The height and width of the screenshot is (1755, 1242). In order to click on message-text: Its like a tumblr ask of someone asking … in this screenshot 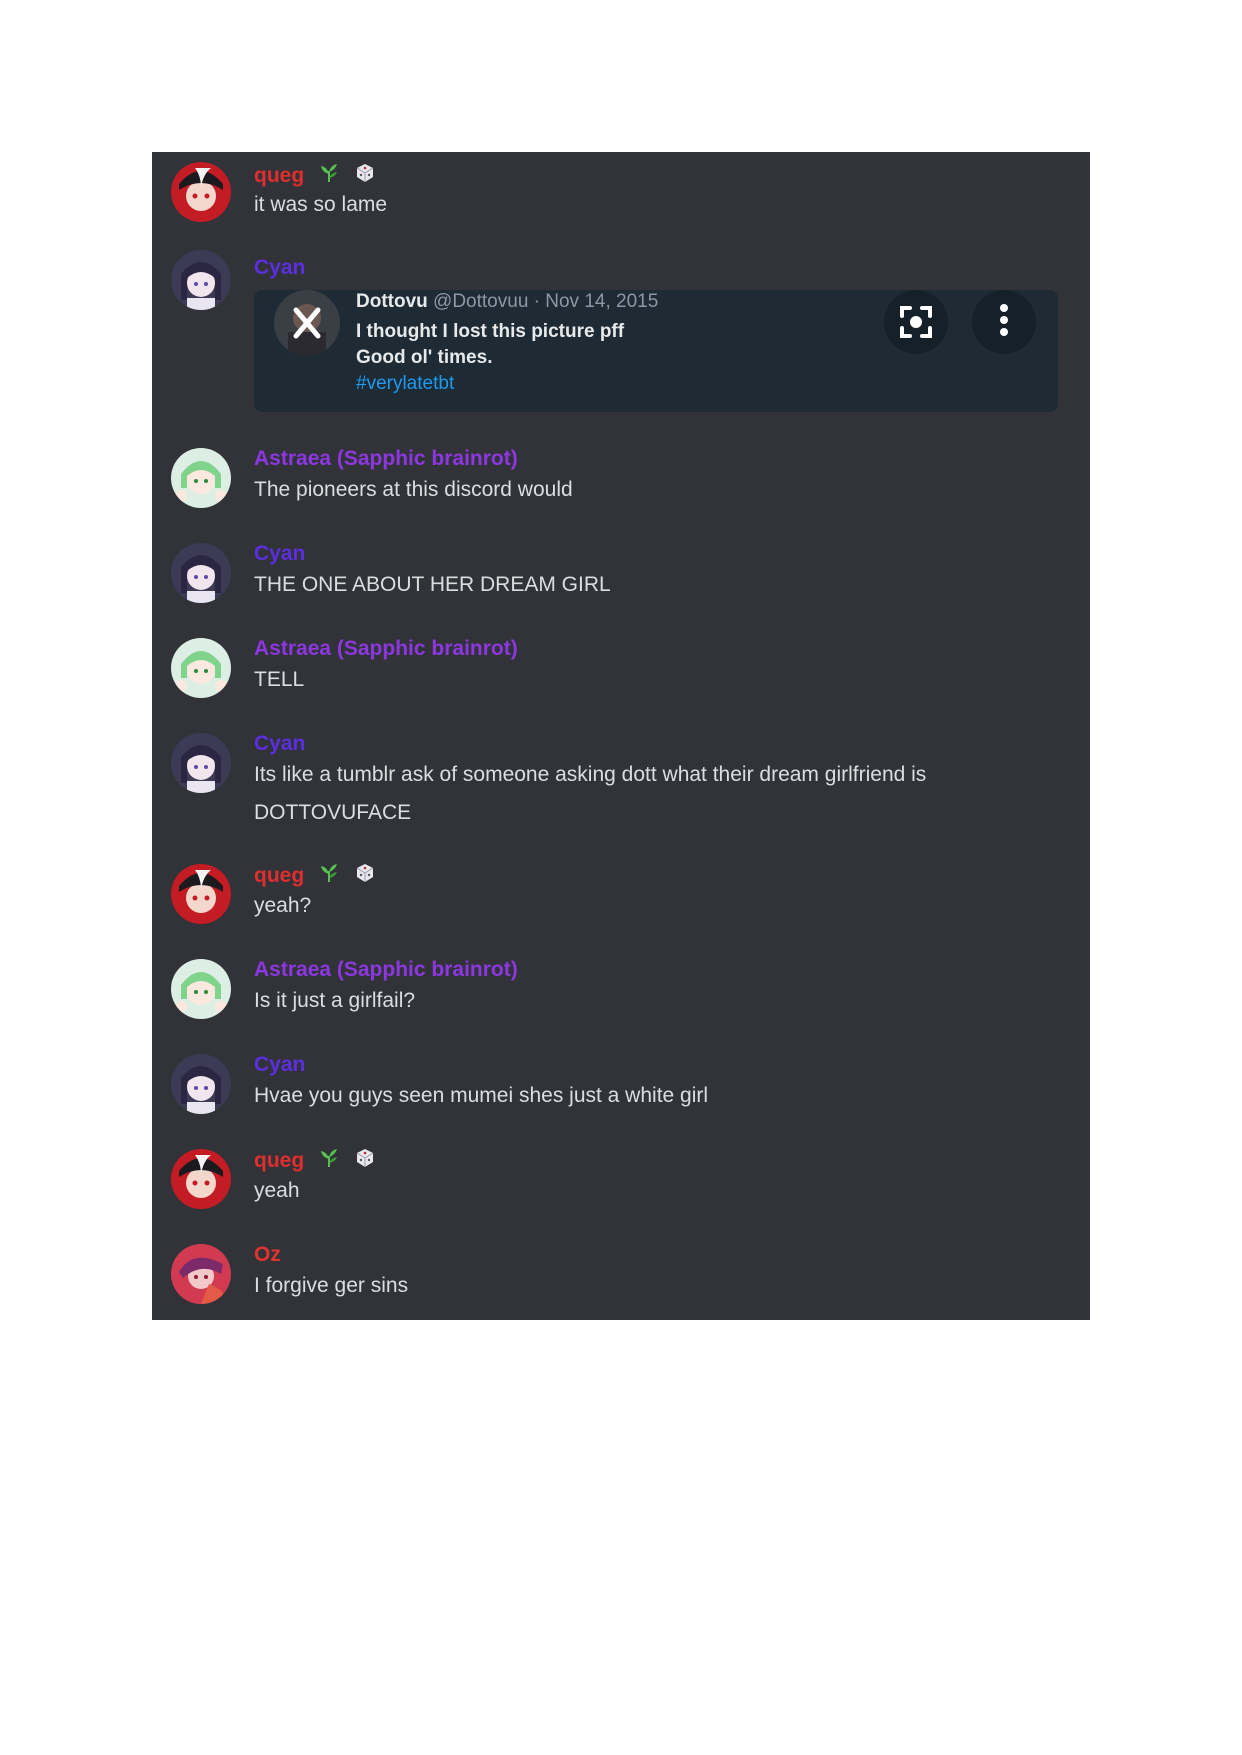, I will do `click(590, 774)`.